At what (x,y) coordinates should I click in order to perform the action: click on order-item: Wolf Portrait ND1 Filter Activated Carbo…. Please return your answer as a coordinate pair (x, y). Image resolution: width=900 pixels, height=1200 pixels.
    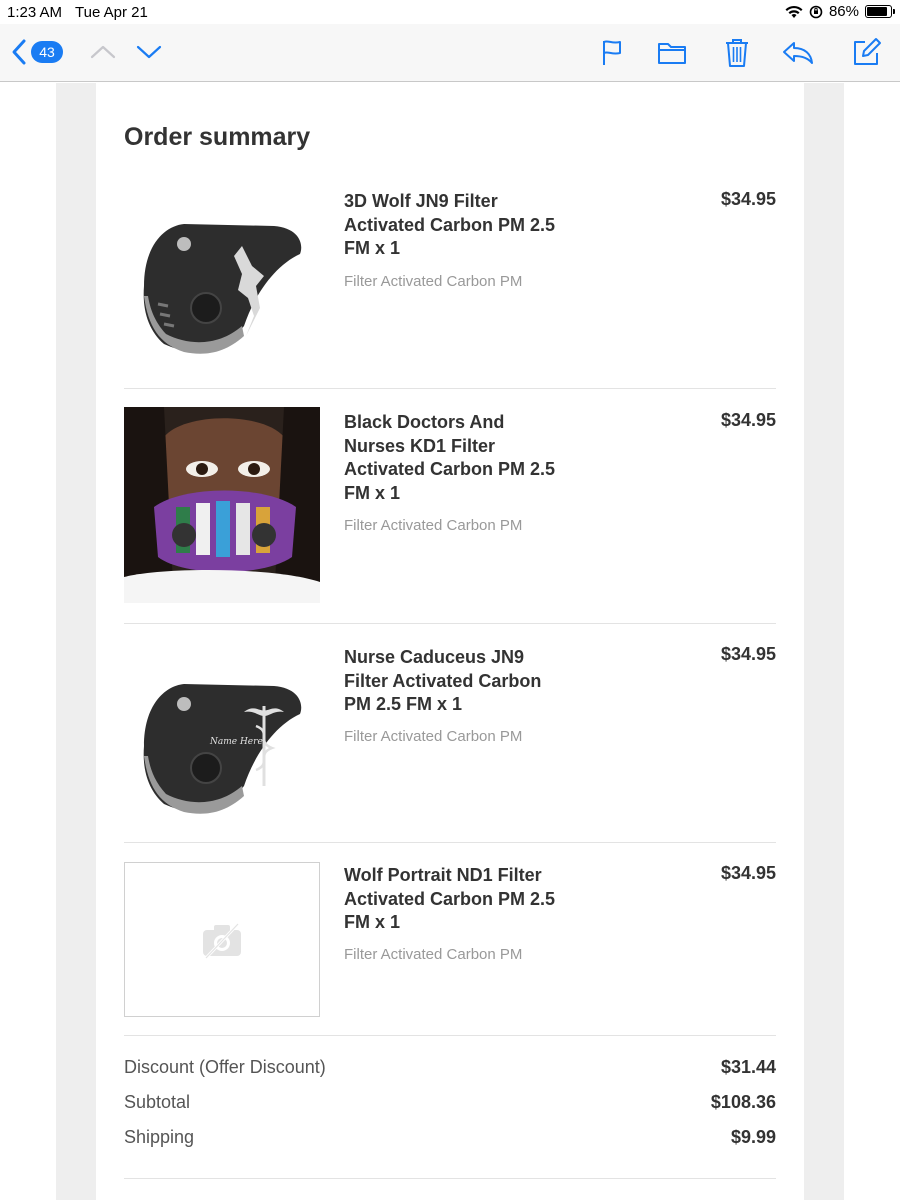
    Looking at the image, I should click on (450, 961).